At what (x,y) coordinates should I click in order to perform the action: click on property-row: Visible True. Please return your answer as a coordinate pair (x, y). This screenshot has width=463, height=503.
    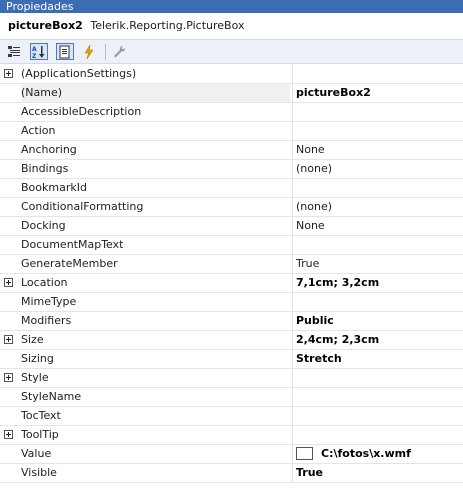
    Looking at the image, I should click on (231, 473).